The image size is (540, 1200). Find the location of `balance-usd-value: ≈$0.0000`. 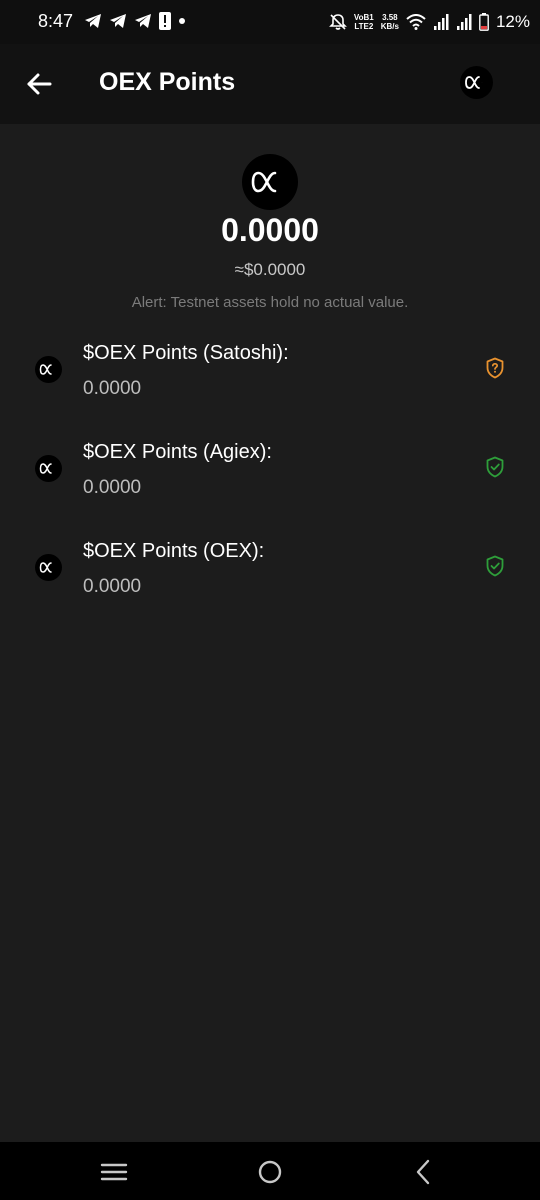

balance-usd-value: ≈$0.0000 is located at coordinates (270, 269).